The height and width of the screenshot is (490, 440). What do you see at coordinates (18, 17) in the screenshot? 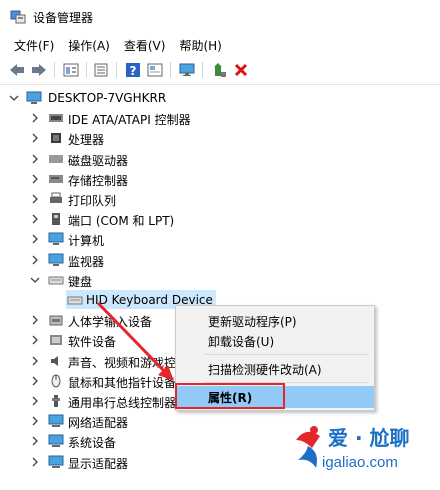
I see `device-manager-icon` at bounding box center [18, 17].